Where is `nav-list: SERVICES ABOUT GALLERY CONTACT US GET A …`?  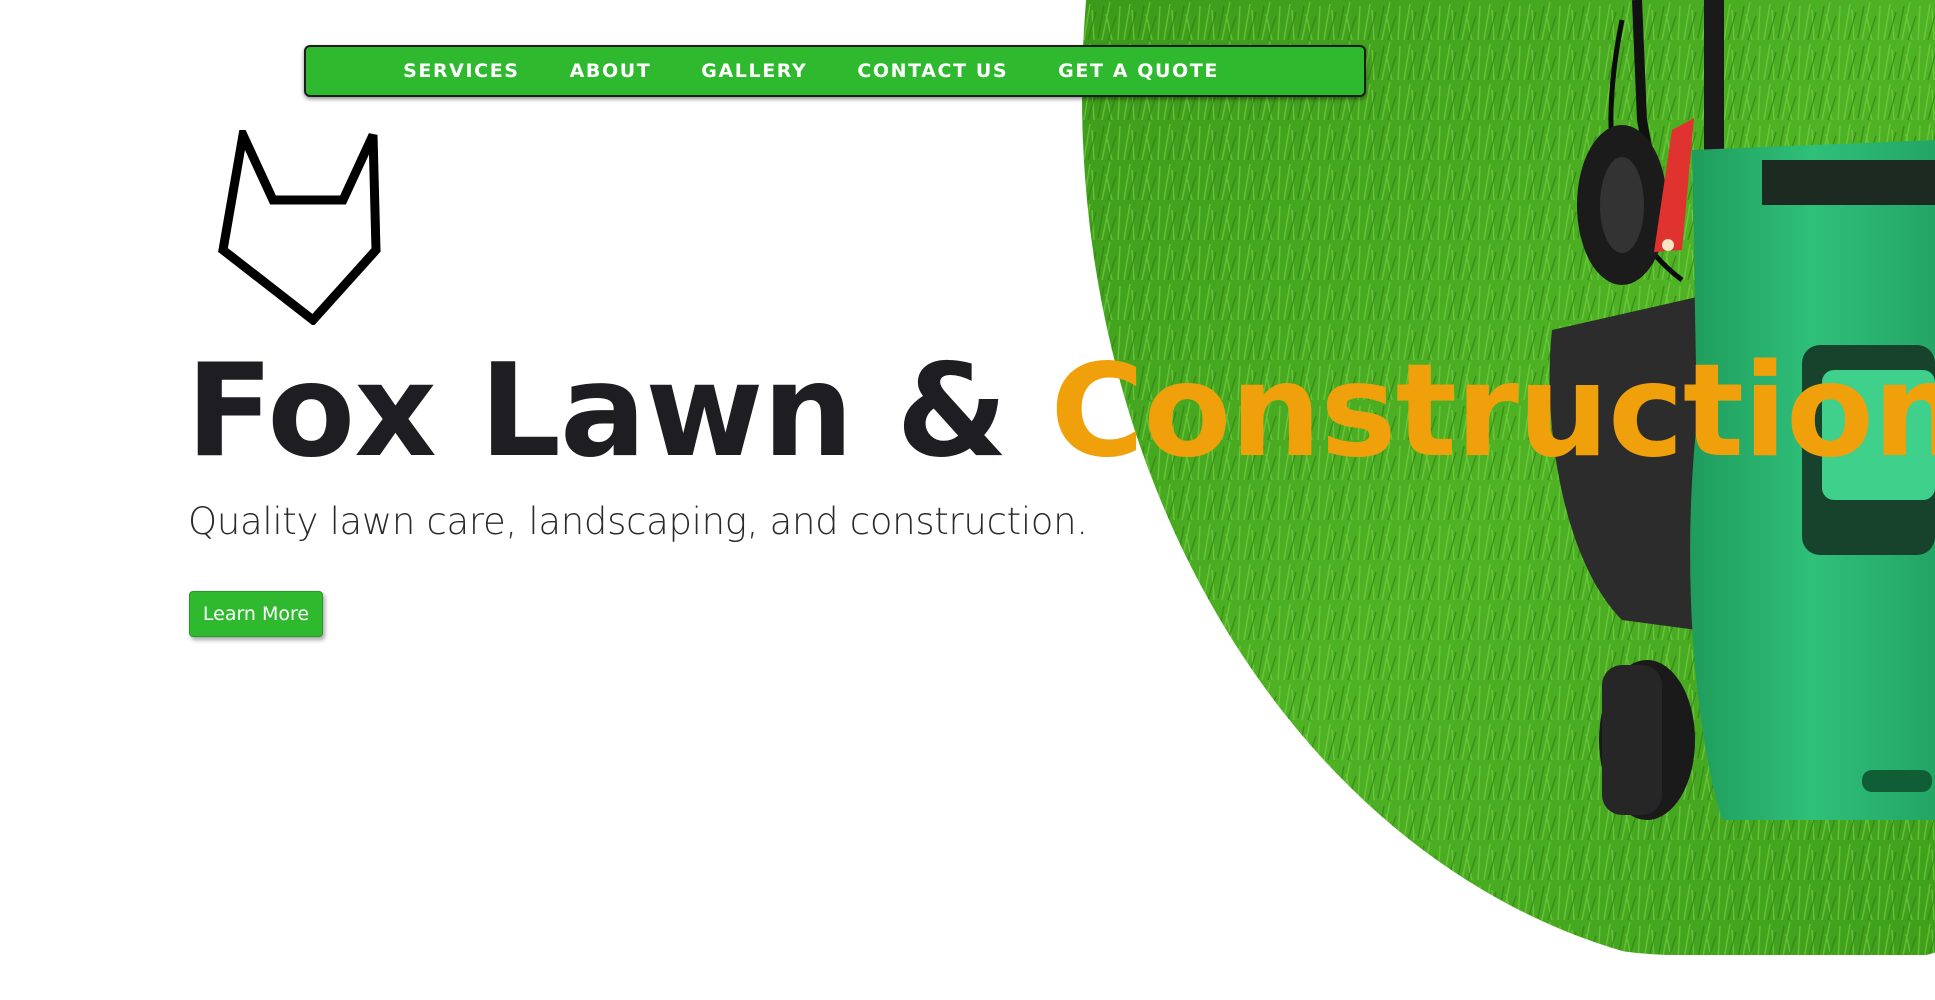 nav-list: SERVICES ABOUT GALLERY CONTACT US GET A … is located at coordinates (811, 71).